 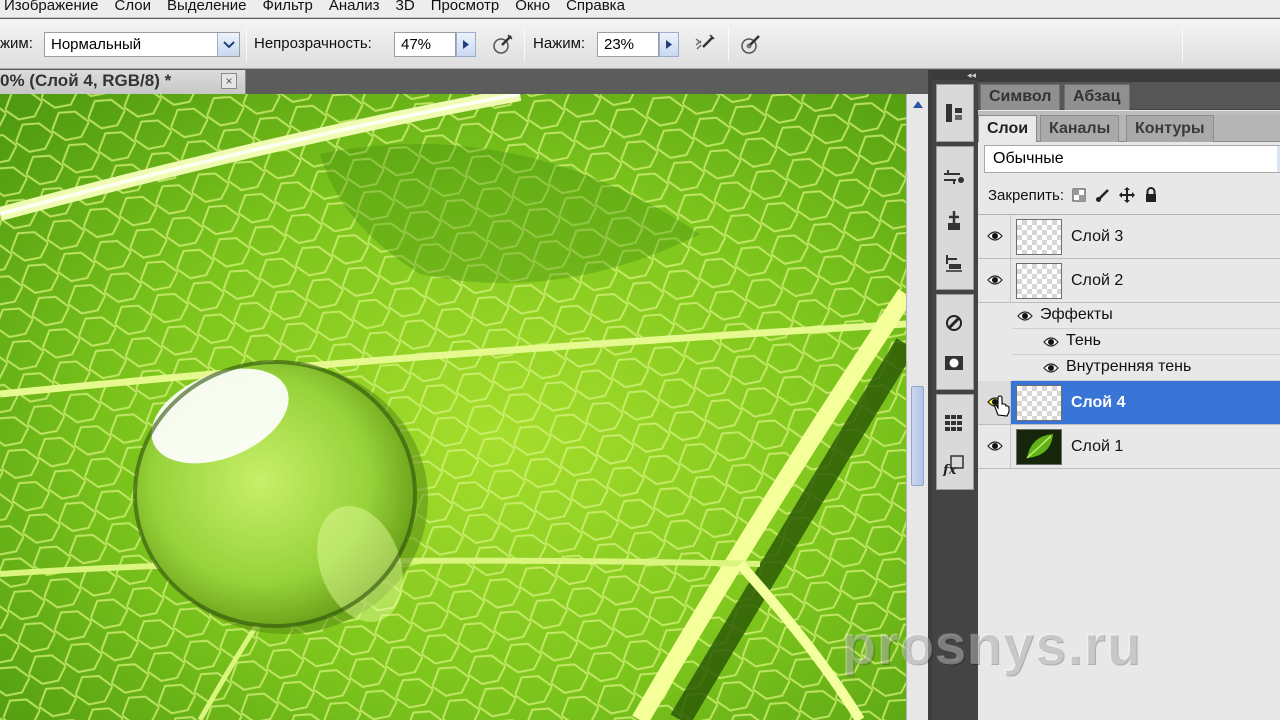 What do you see at coordinates (1129, 366) in the screenshot?
I see `effect-name: Внутренняя тень` at bounding box center [1129, 366].